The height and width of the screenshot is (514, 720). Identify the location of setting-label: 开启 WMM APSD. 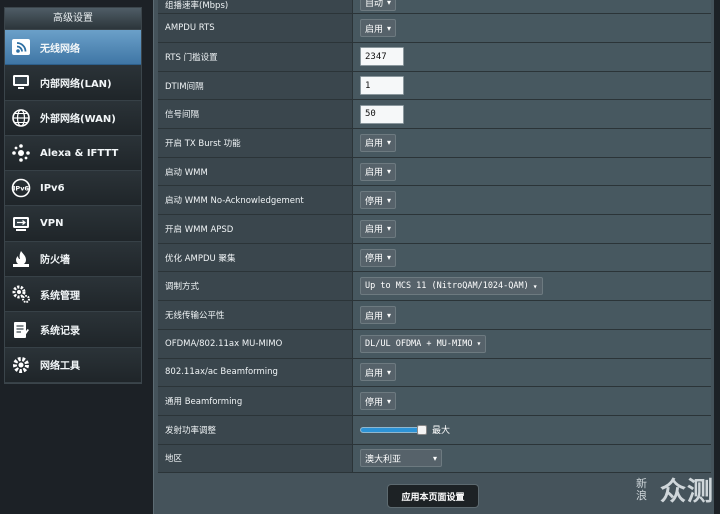
(255, 229).